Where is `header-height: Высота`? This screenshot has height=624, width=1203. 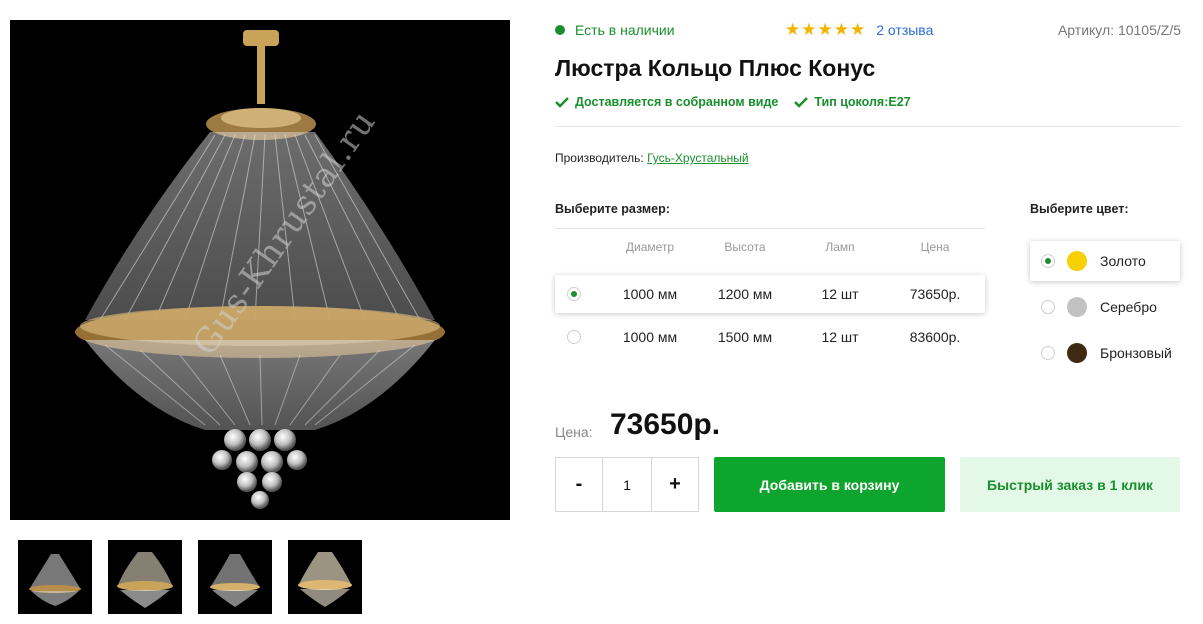
header-height: Высота is located at coordinates (745, 247).